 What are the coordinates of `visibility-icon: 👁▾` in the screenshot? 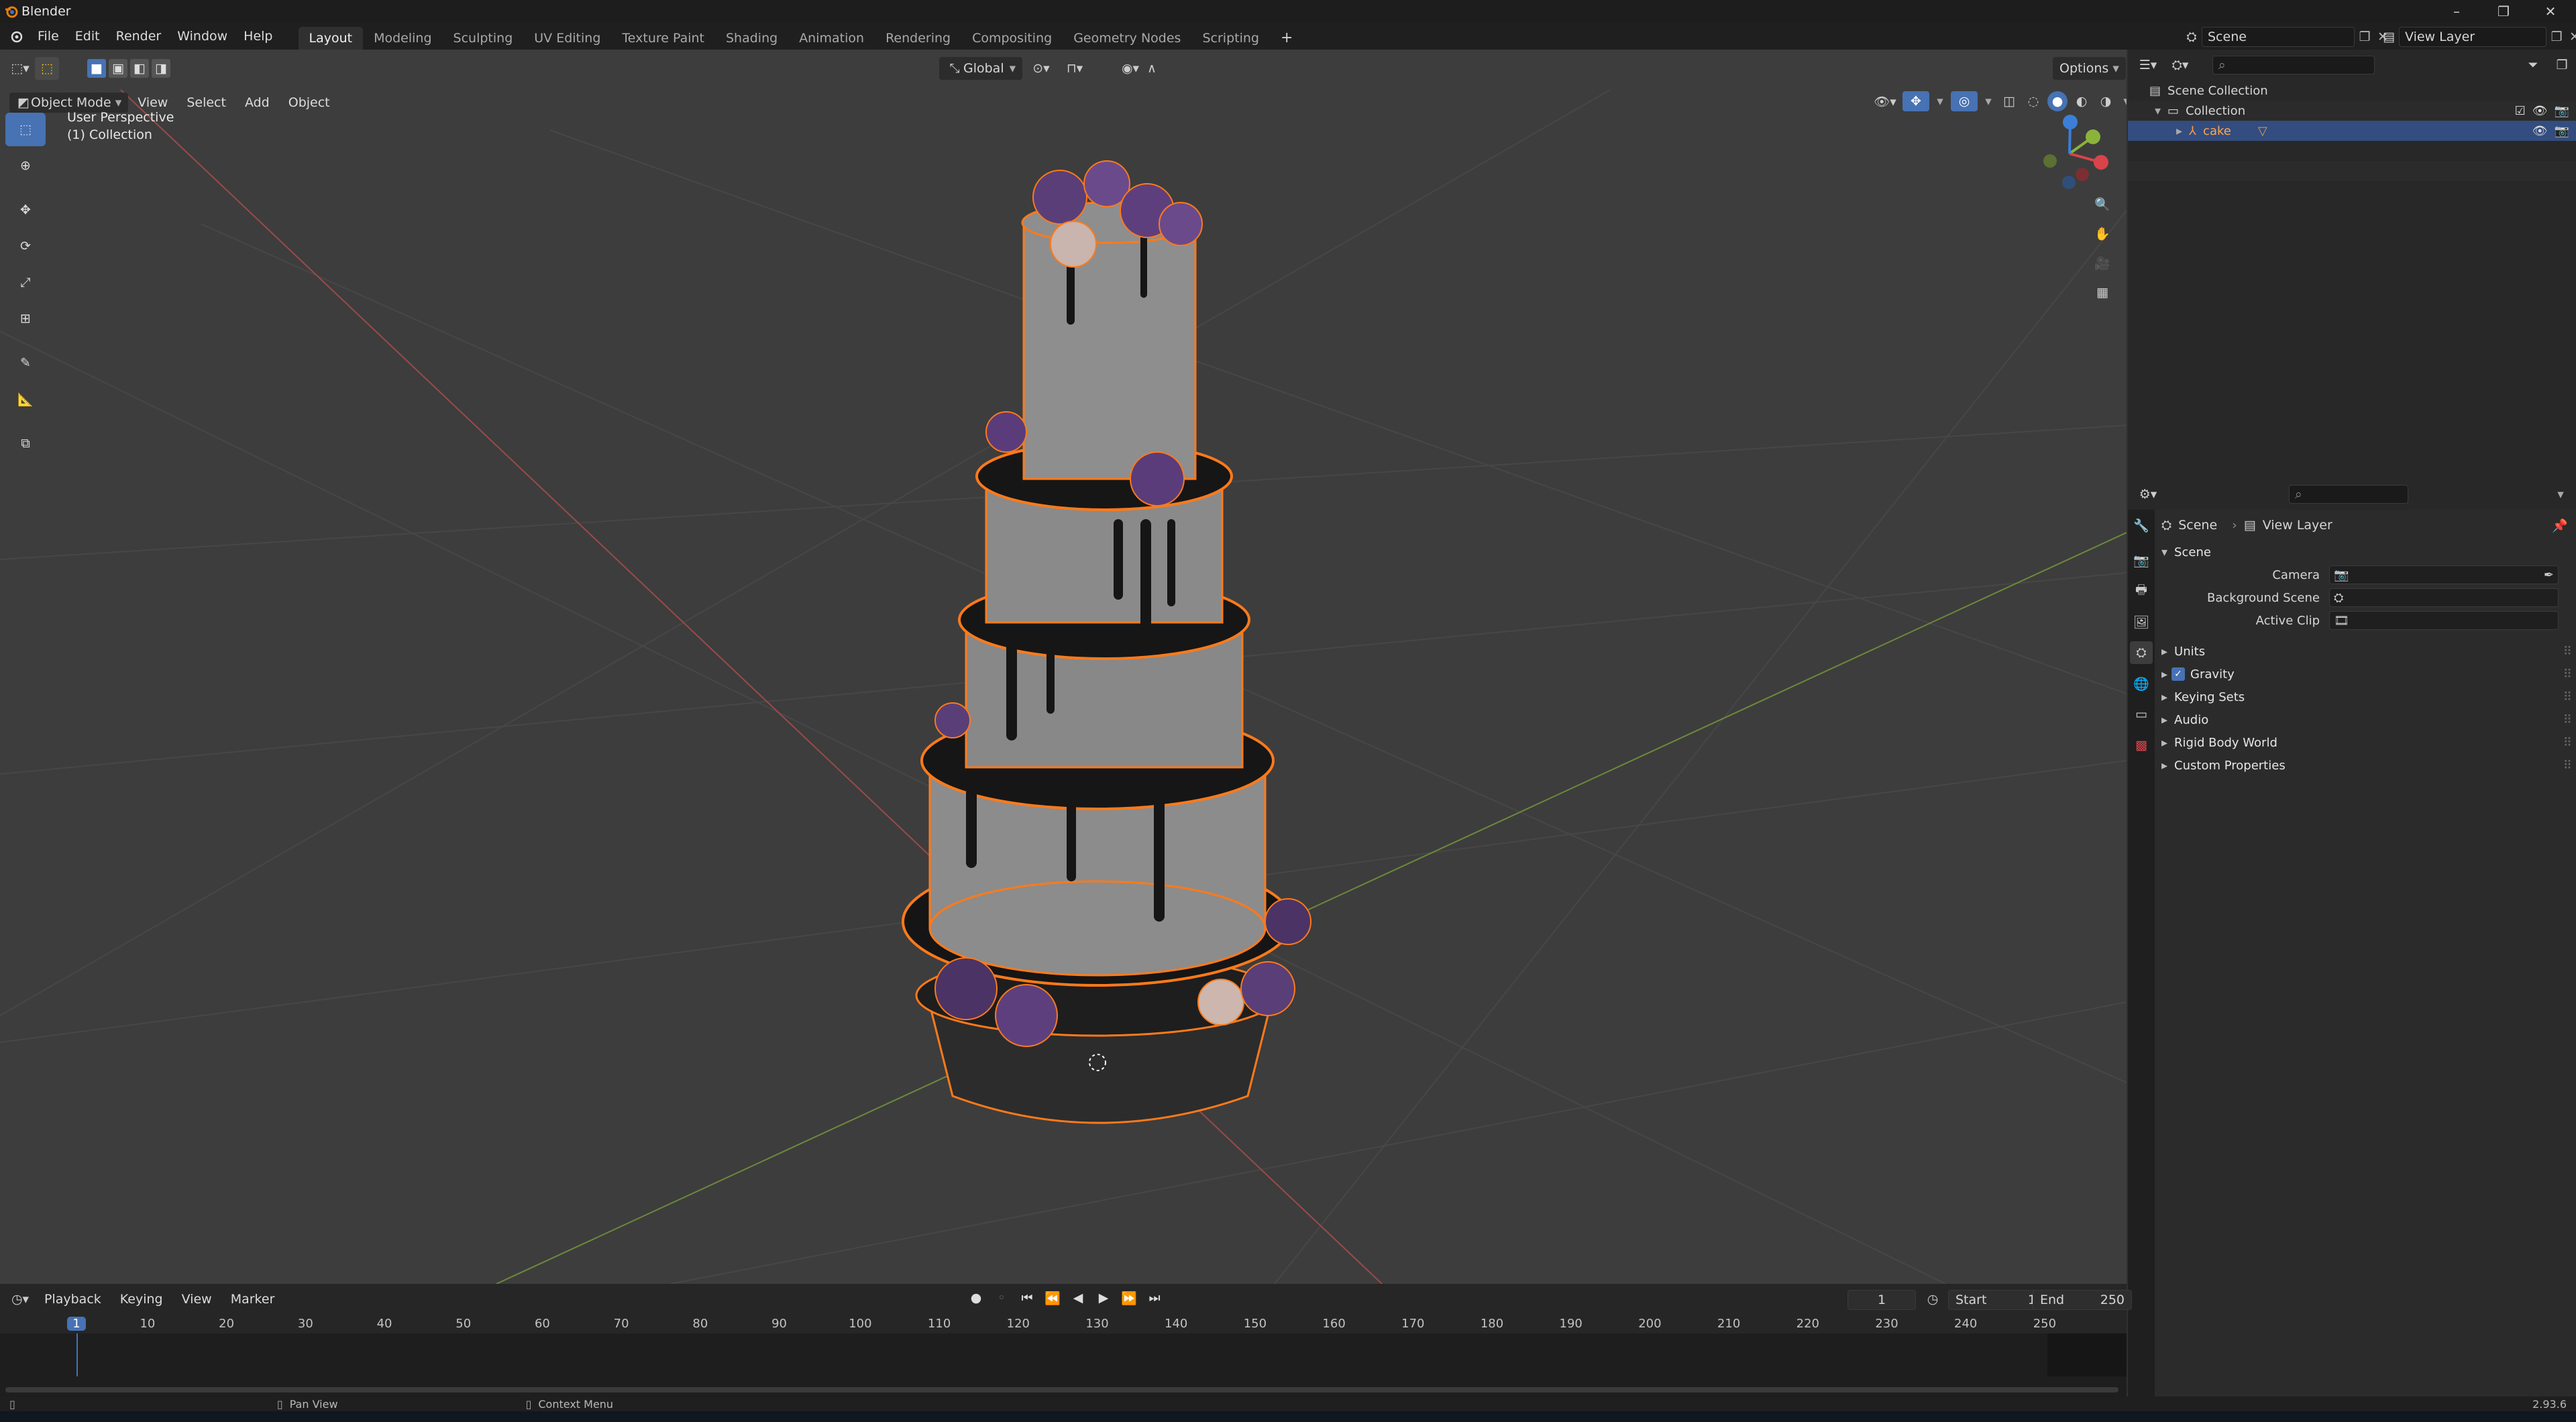 It's located at (1885, 101).